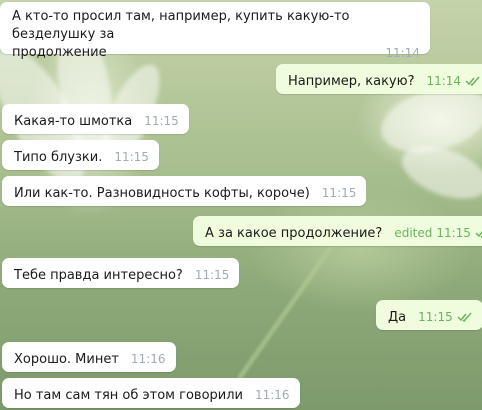  I want to click on message-text: Да, so click(397, 317).